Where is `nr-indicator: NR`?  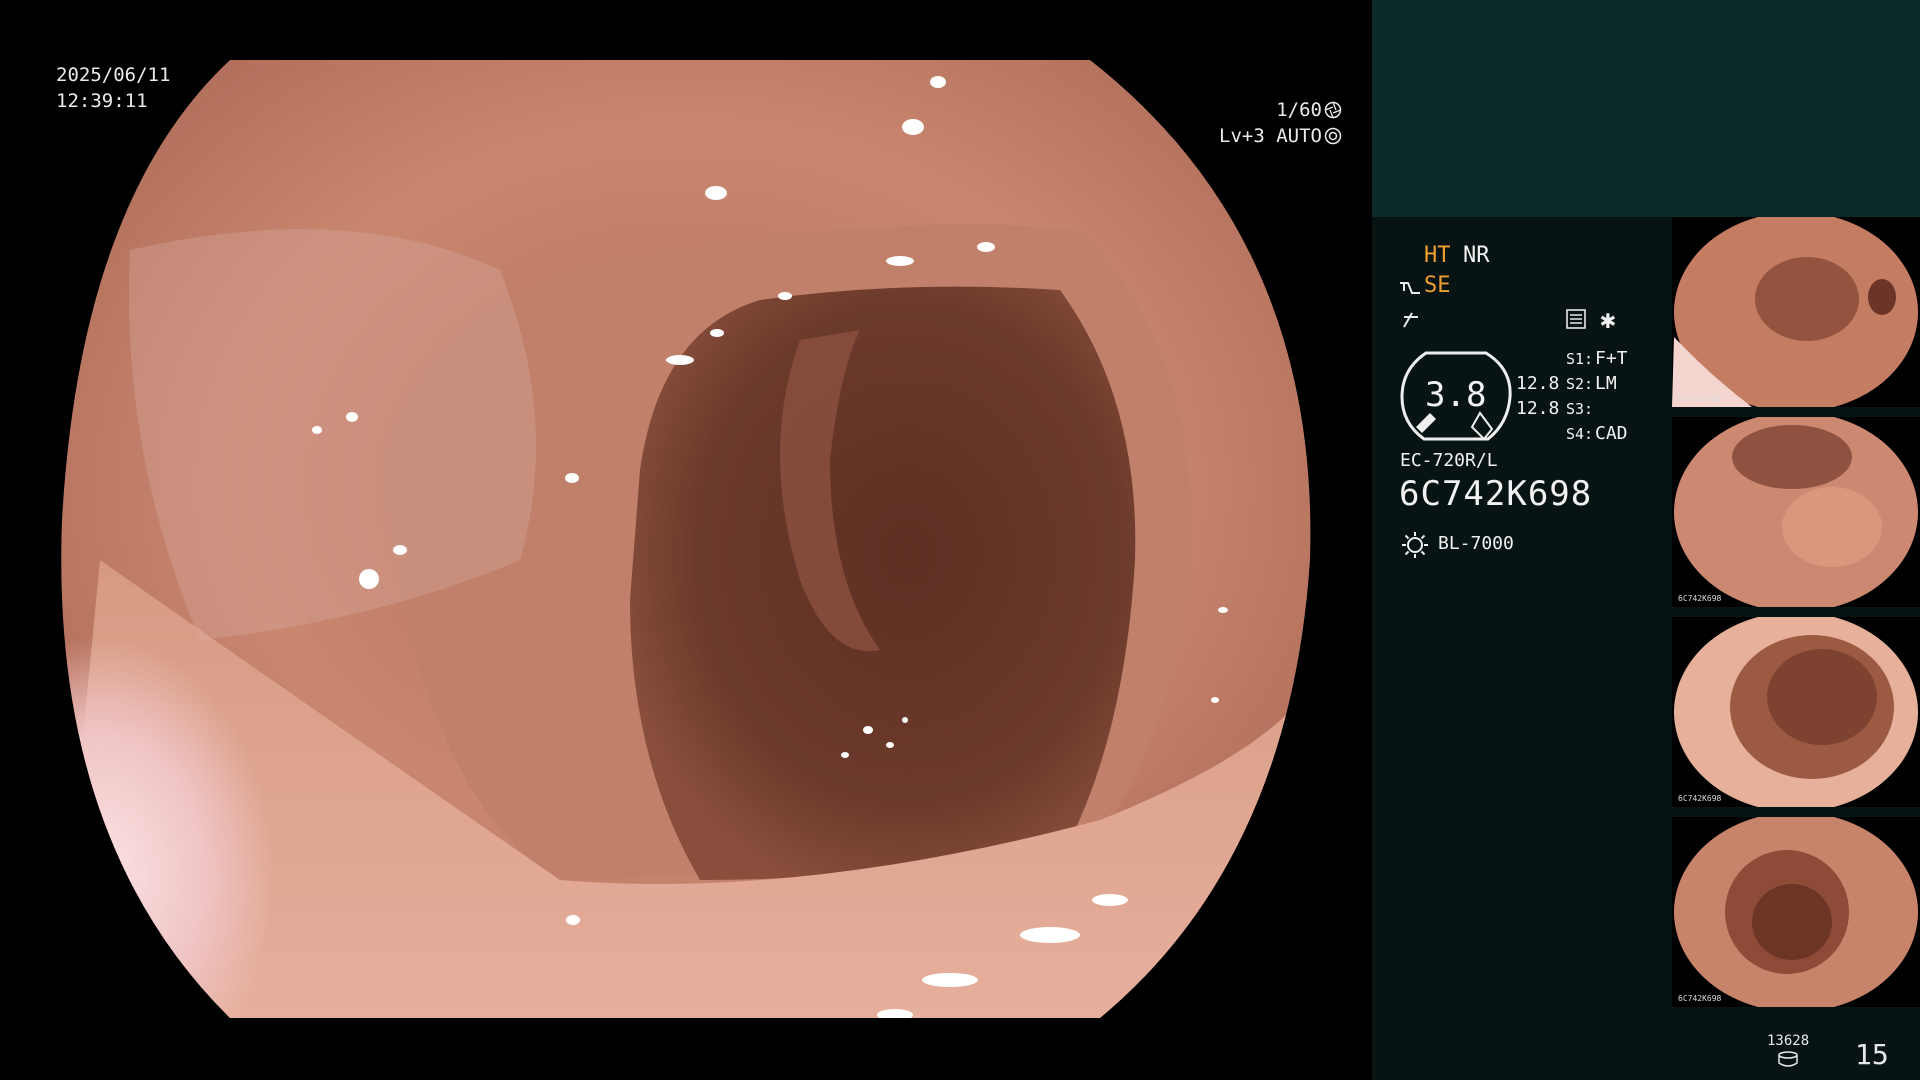 nr-indicator: NR is located at coordinates (1476, 255).